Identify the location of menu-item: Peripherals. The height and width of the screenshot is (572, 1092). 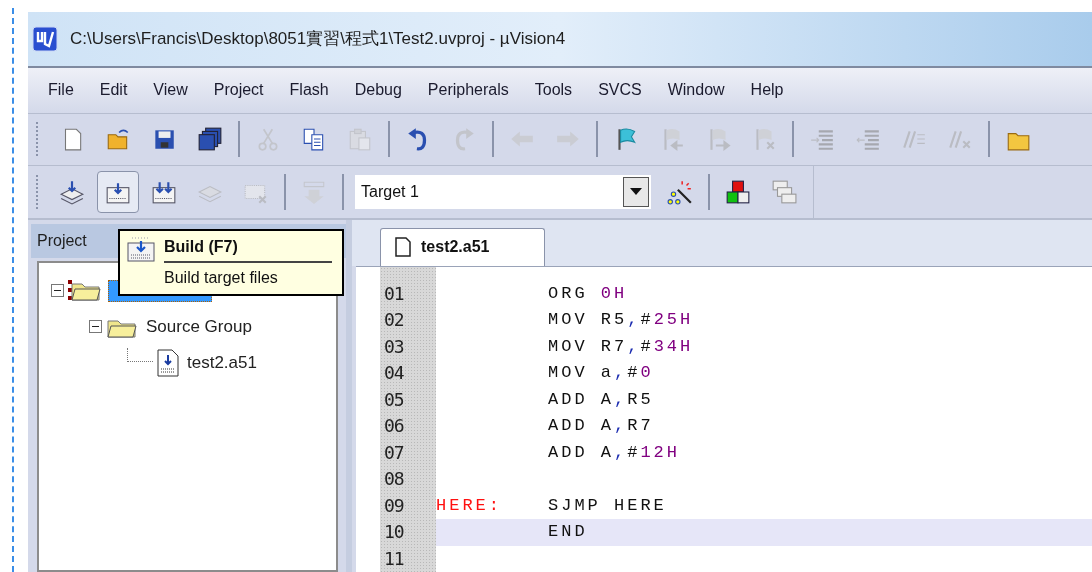
(468, 90).